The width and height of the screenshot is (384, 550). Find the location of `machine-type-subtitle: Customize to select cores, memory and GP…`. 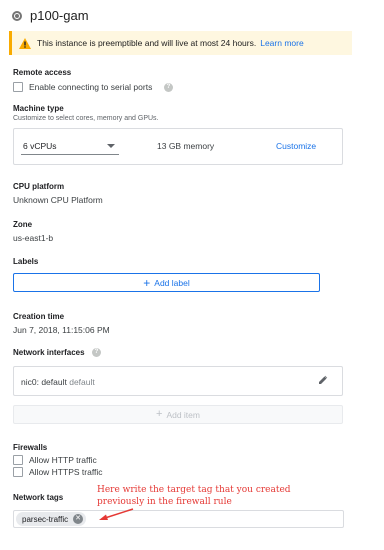

machine-type-subtitle: Customize to select cores, memory and GP… is located at coordinates (86, 118).